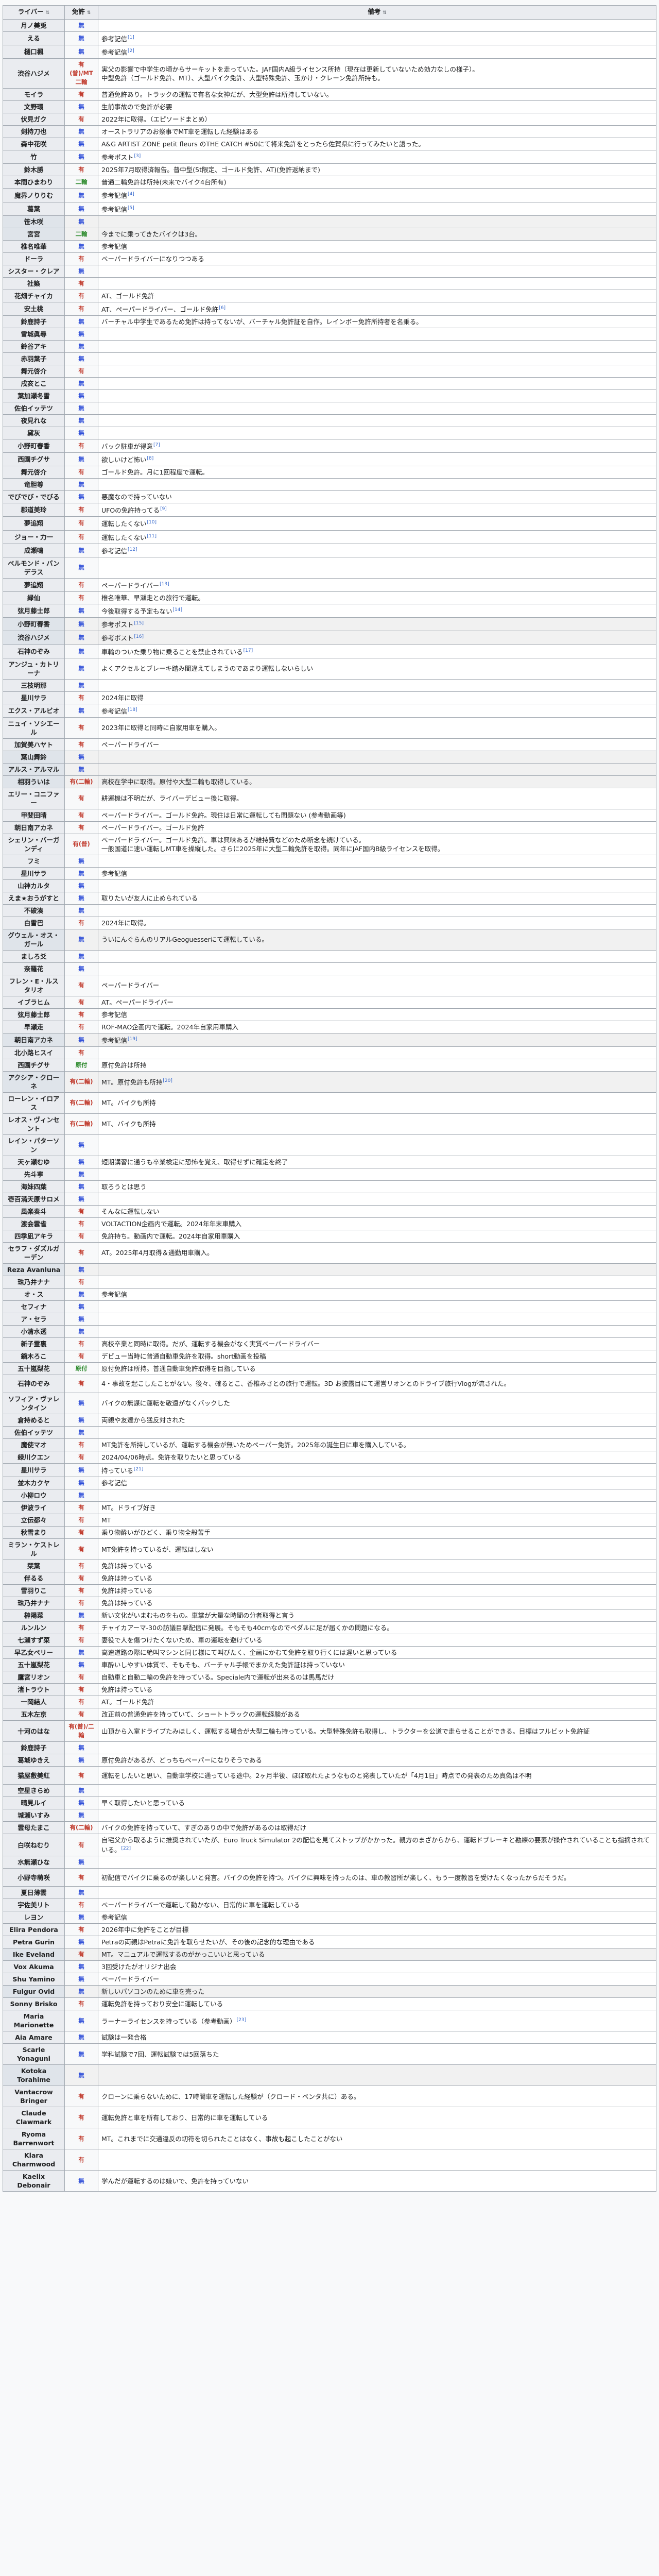 The width and height of the screenshot is (659, 2576). What do you see at coordinates (131, 51) in the screenshot?
I see `reference-link: [2]` at bounding box center [131, 51].